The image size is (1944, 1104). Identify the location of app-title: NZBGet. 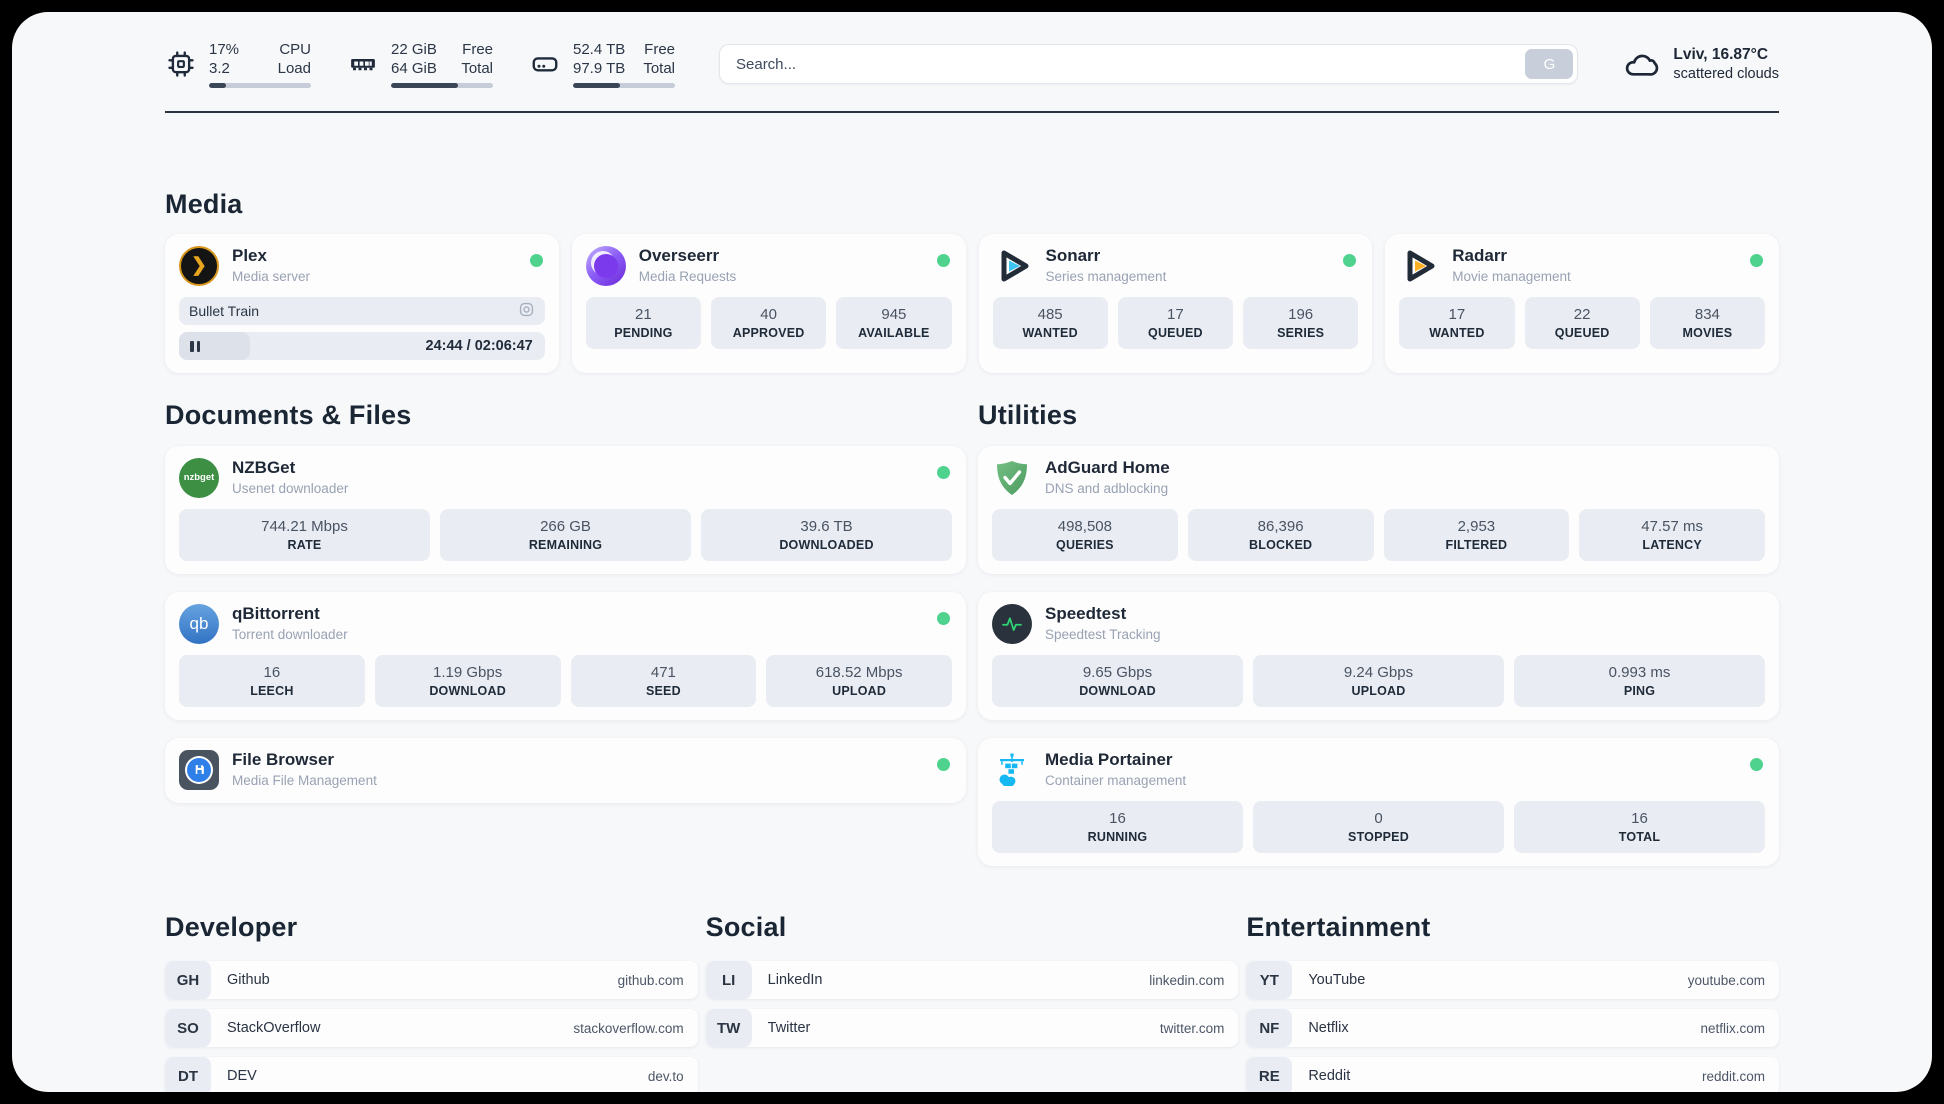
(264, 467).